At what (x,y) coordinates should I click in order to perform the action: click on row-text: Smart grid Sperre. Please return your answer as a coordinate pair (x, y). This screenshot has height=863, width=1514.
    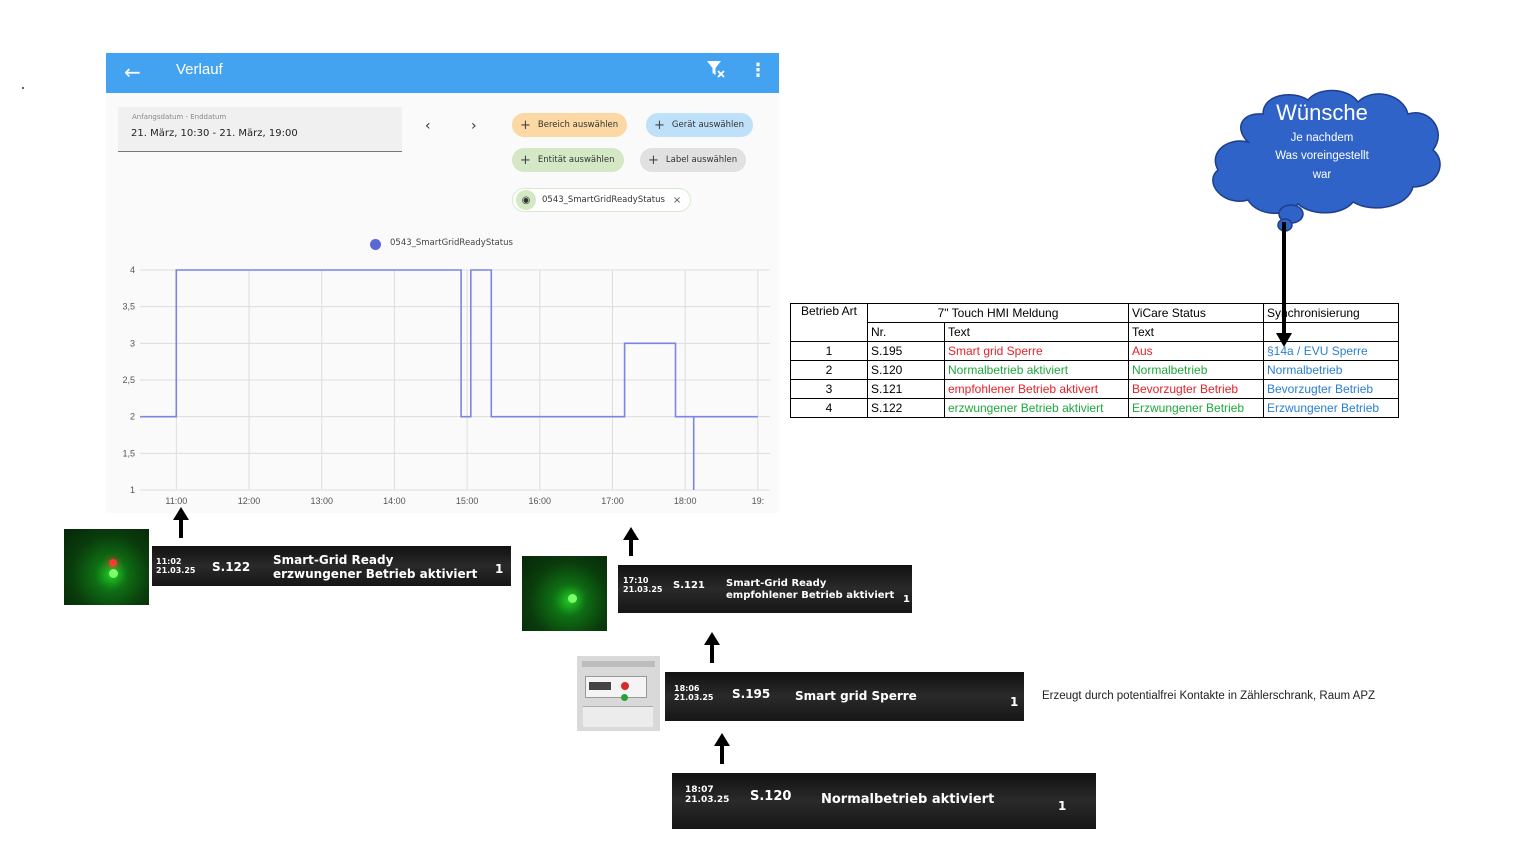
    Looking at the image, I should click on (1036, 351).